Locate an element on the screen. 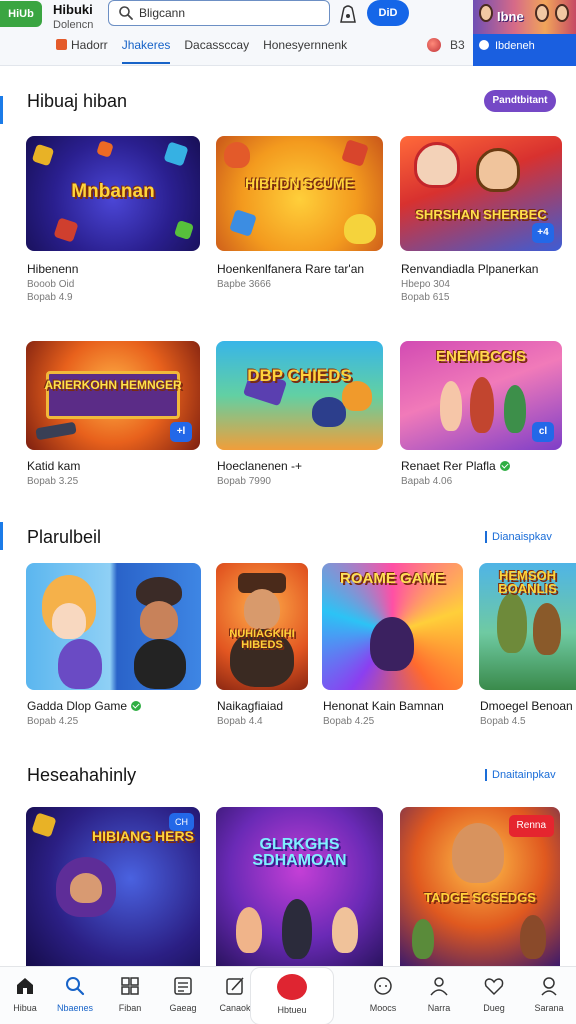 This screenshot has height=1024, width=576. game-thumbnail: Mnbanan is located at coordinates (113, 193).